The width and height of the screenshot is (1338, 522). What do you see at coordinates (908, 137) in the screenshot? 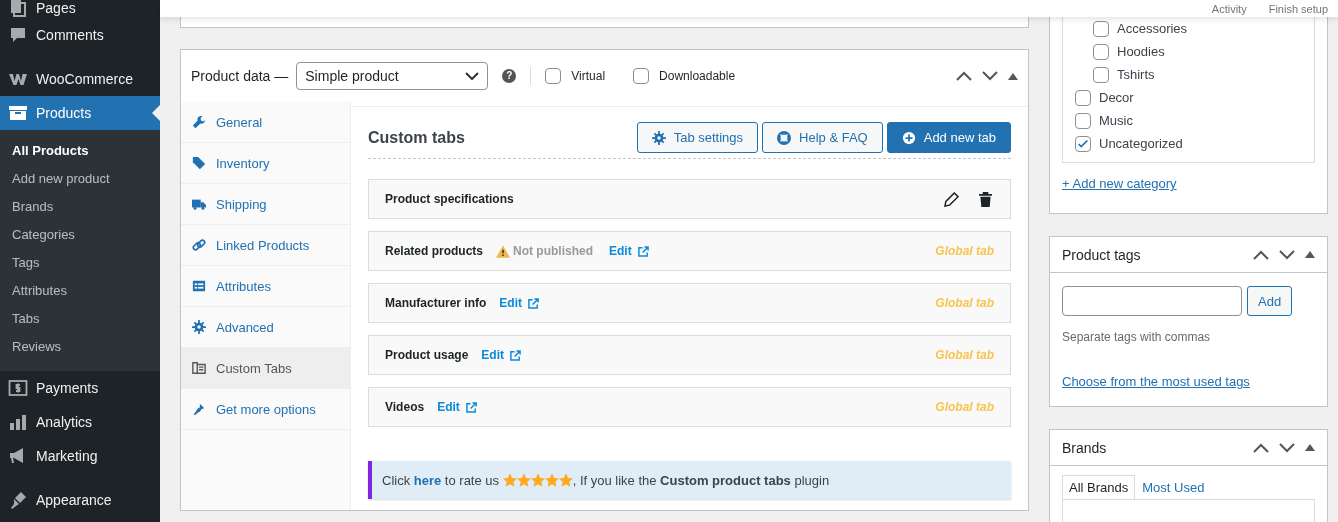
I see `plus-circle-icon` at bounding box center [908, 137].